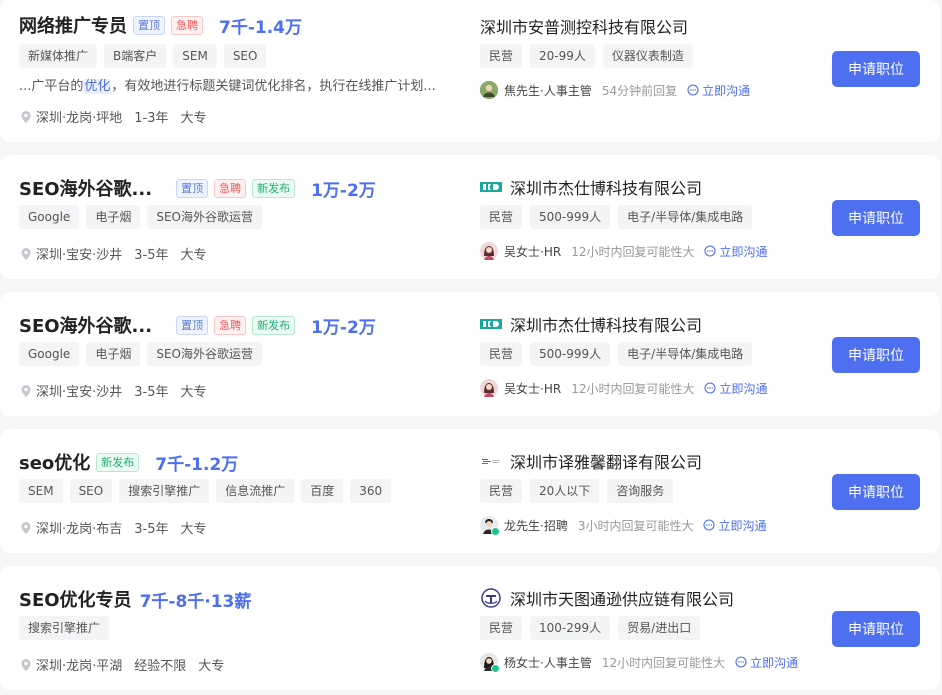 The height and width of the screenshot is (695, 942). What do you see at coordinates (58, 56) in the screenshot?
I see `skill-tag: 新媒体推广` at bounding box center [58, 56].